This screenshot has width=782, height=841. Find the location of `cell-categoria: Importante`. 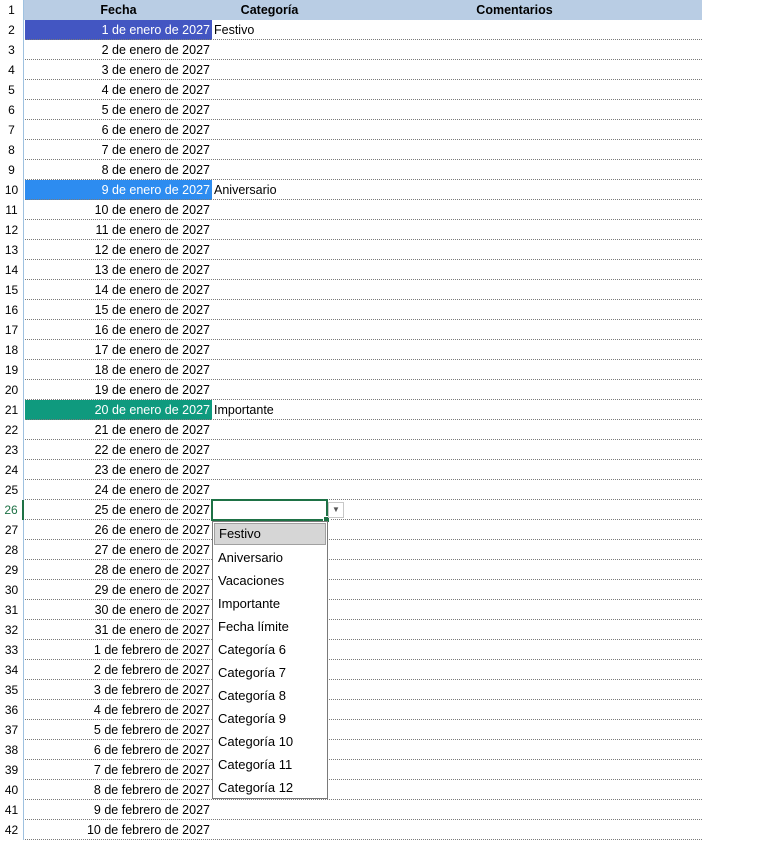

cell-categoria: Importante is located at coordinates (269, 410).